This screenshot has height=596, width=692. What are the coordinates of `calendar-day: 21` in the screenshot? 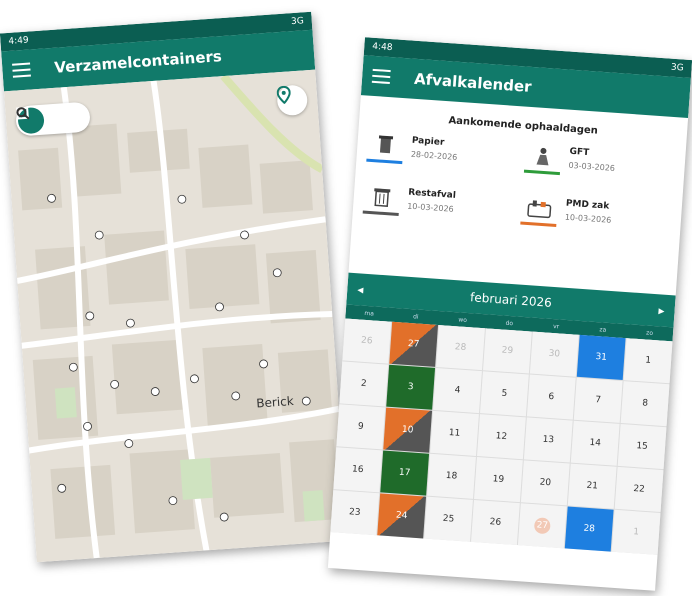 It's located at (592, 486).